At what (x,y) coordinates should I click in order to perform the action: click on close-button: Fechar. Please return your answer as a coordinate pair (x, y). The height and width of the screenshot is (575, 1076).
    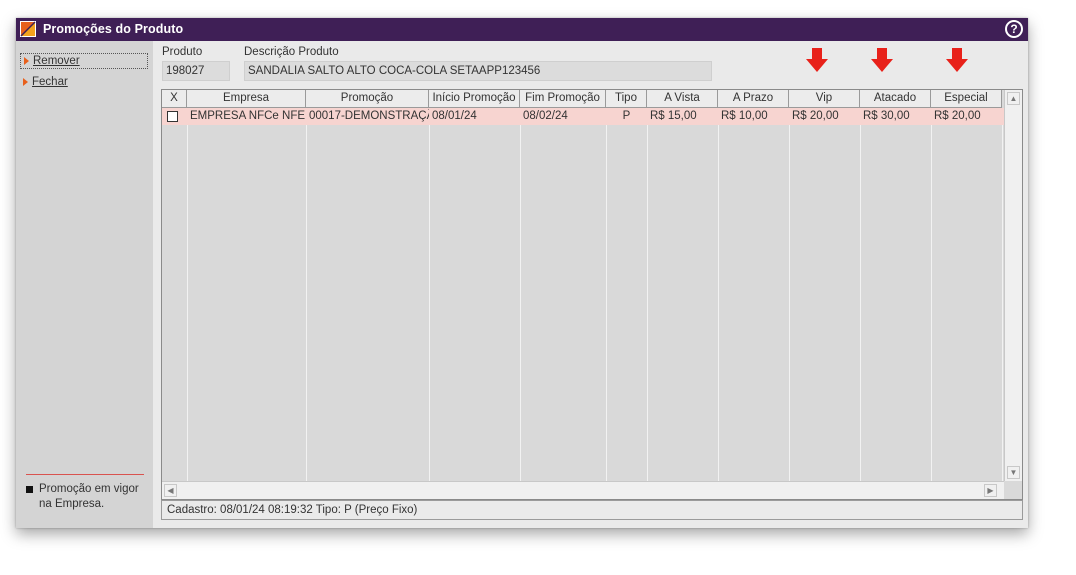
    Looking at the image, I should click on (84, 83).